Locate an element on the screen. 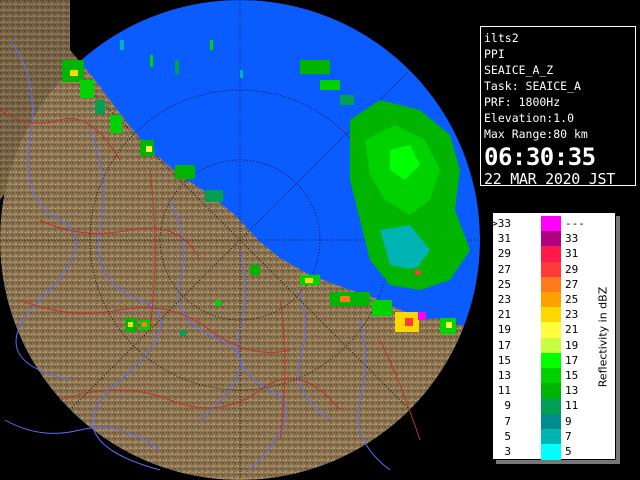 This screenshot has width=640, height=480. legend-row-high-value: 33 is located at coordinates (572, 239).